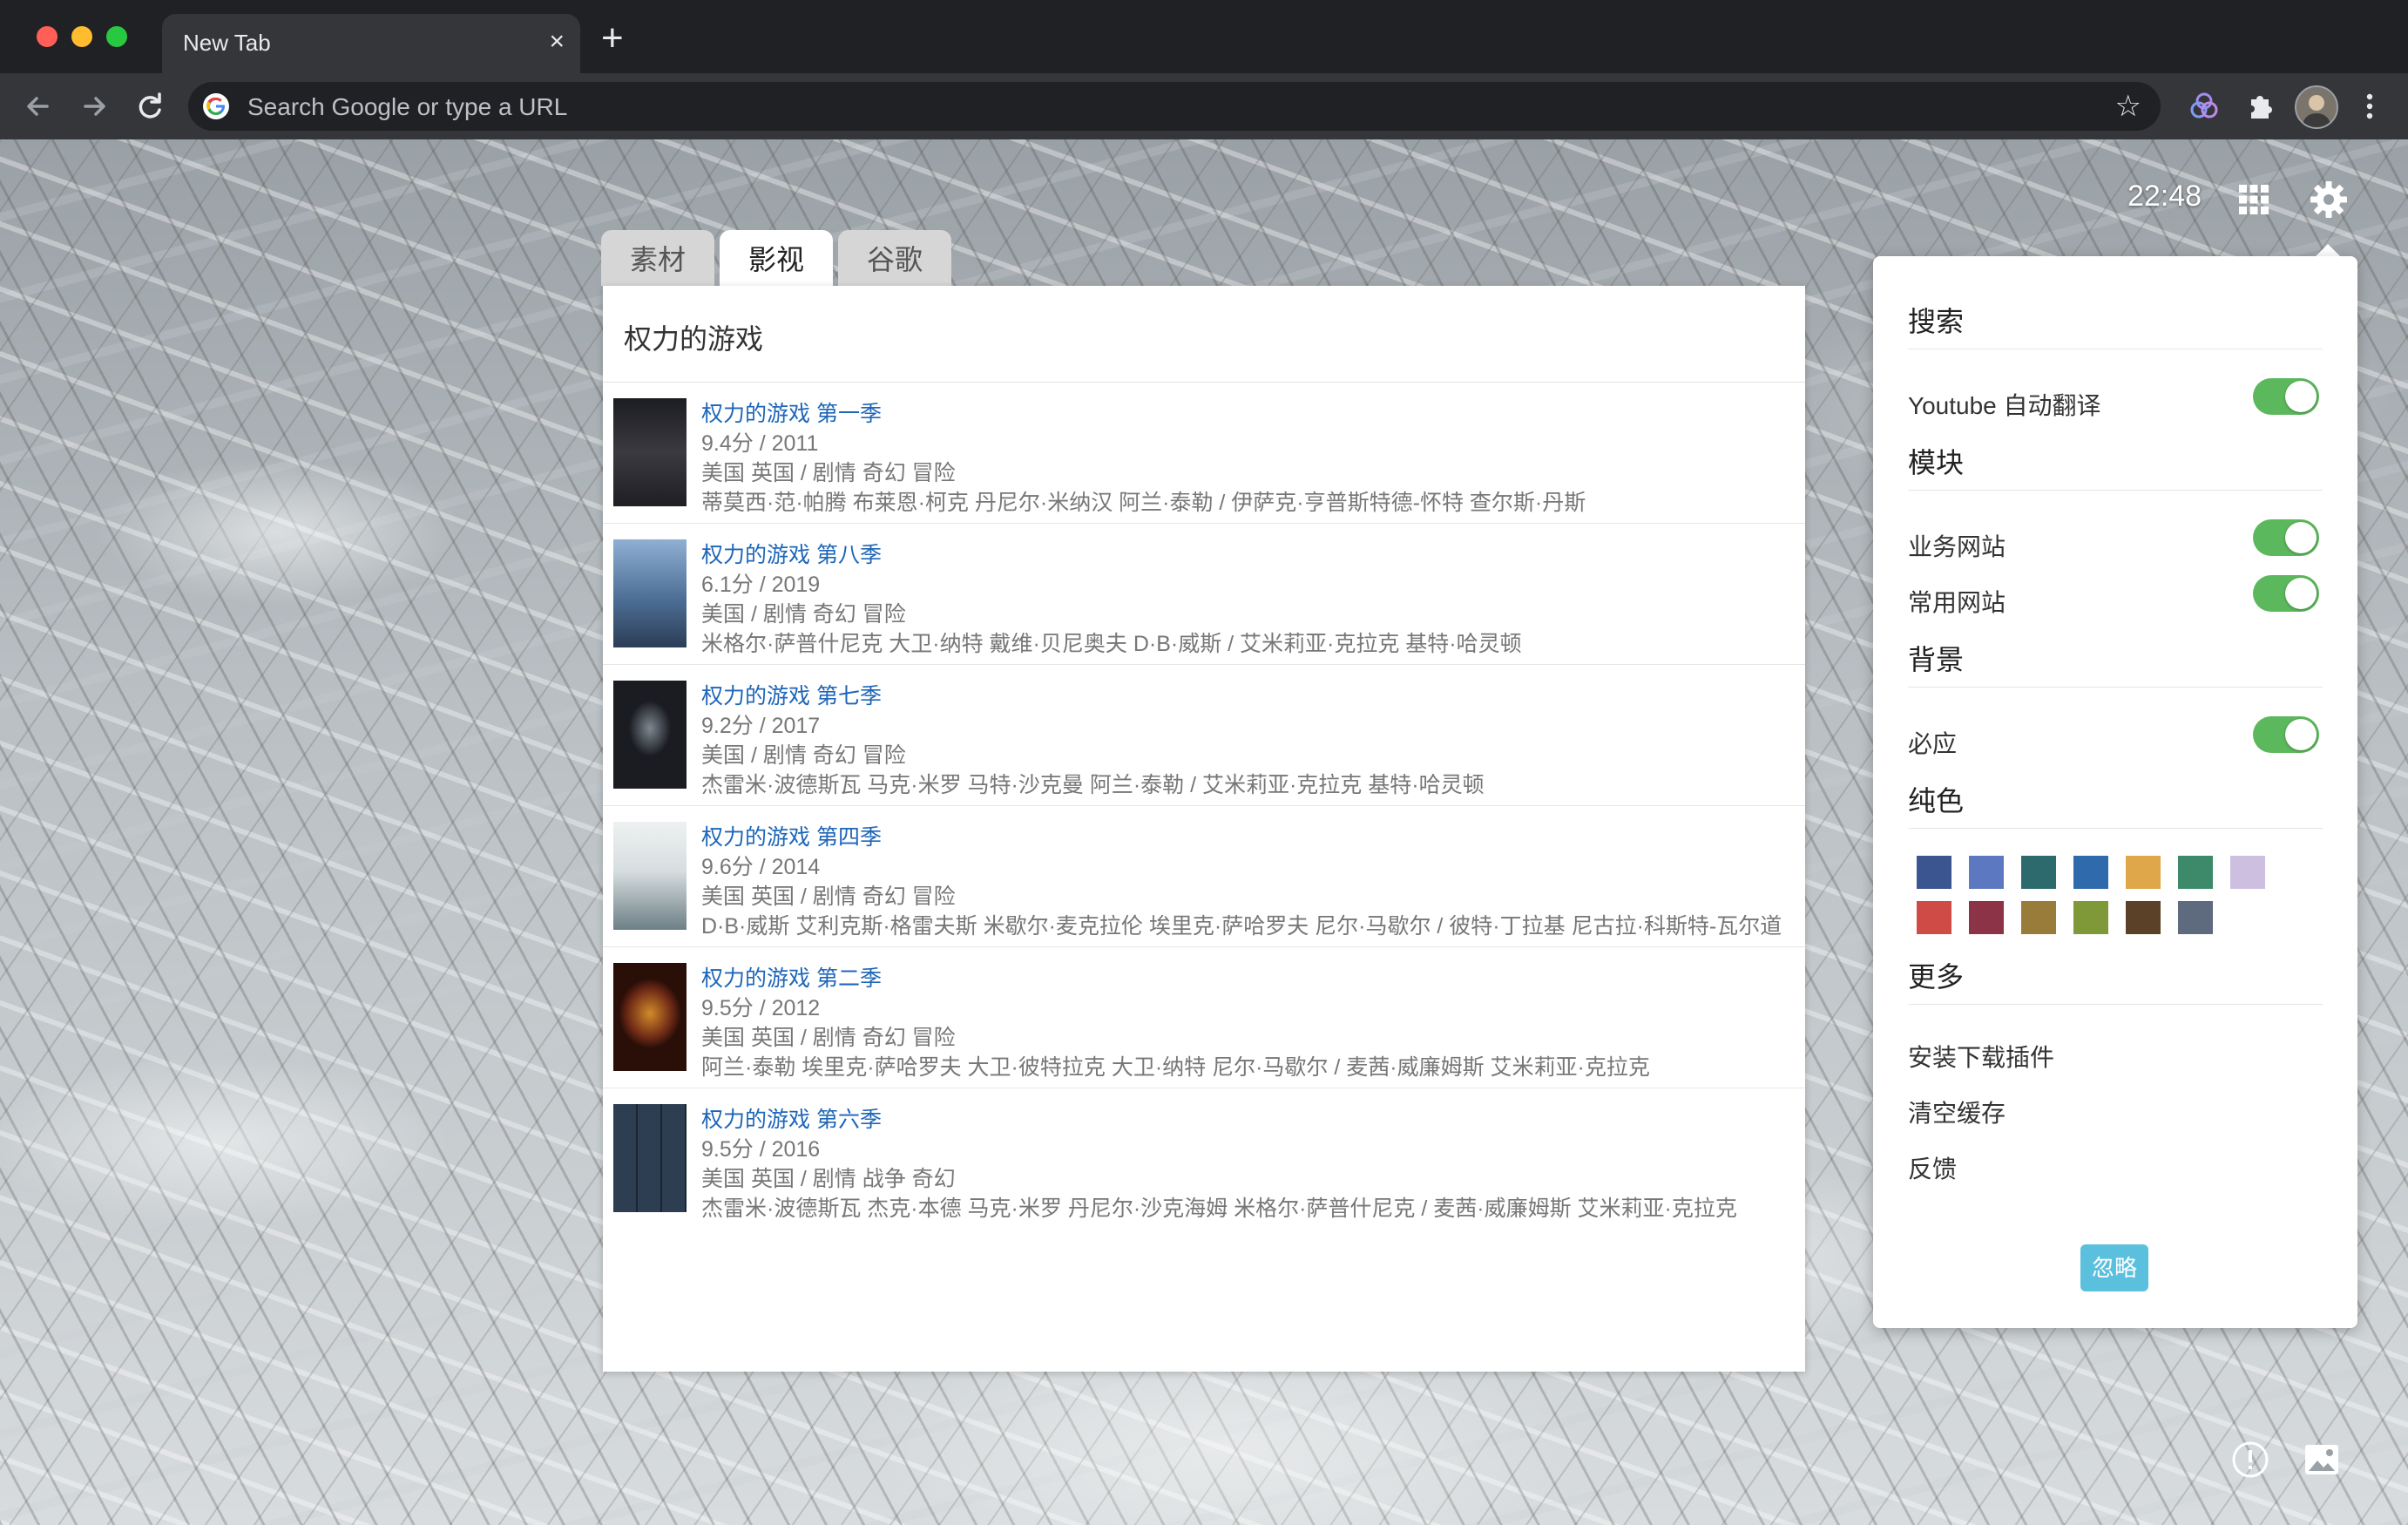  What do you see at coordinates (760, 443) in the screenshot?
I see `result-rating: 9.4分 / 2011` at bounding box center [760, 443].